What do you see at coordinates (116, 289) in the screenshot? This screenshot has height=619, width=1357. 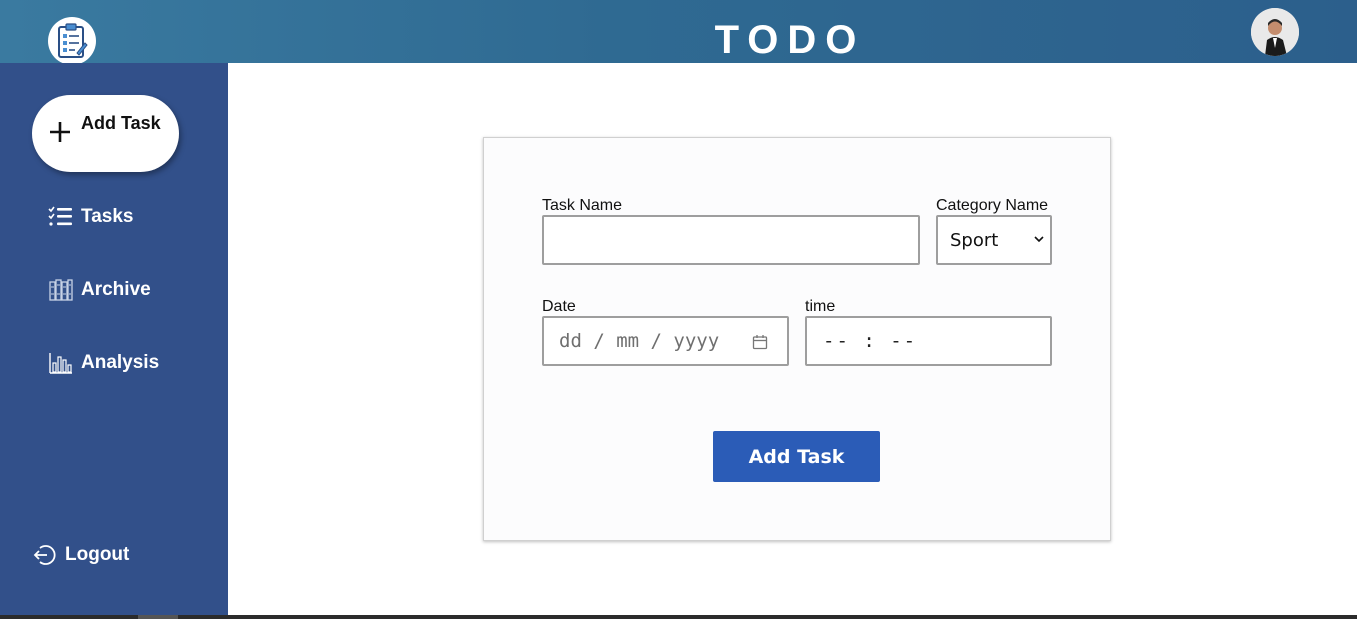 I see `sidebar-item-label: Archive` at bounding box center [116, 289].